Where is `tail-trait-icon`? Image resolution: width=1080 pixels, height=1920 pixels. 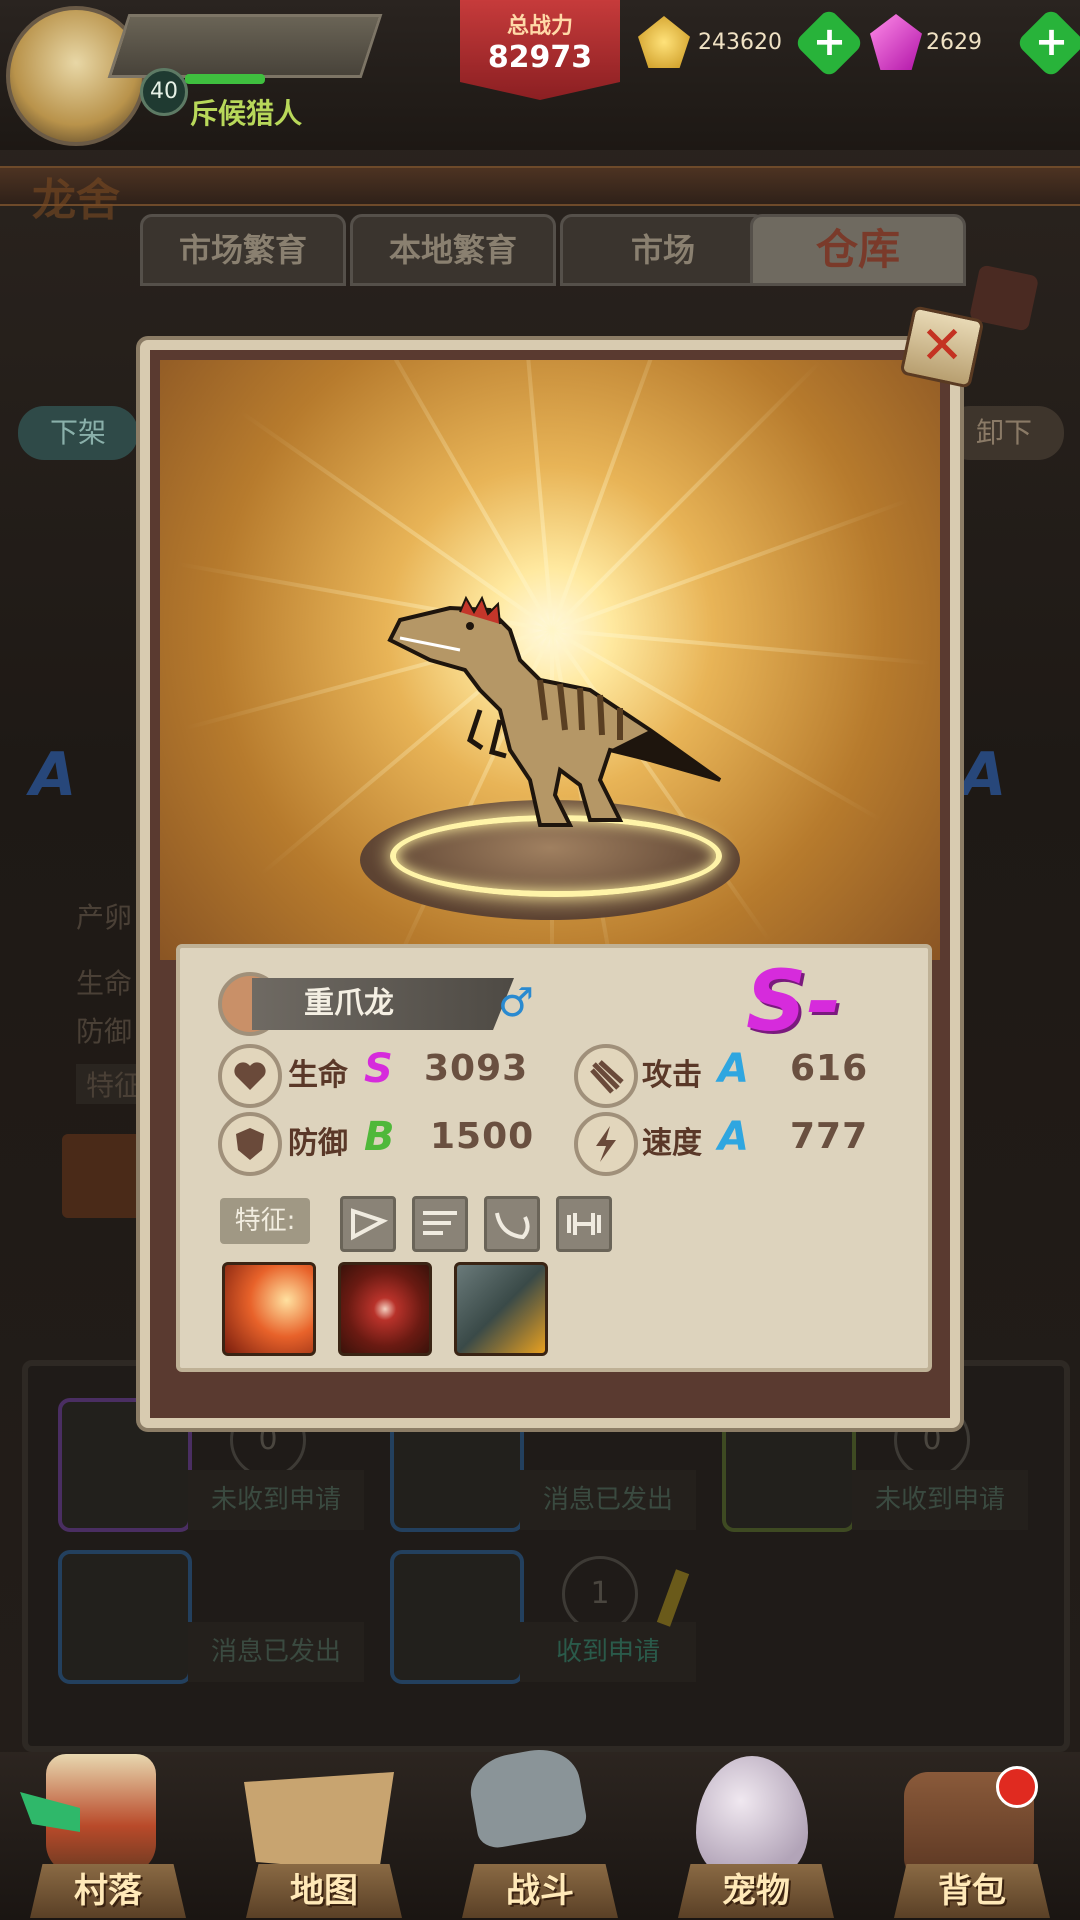
tail-trait-icon is located at coordinates (512, 1224).